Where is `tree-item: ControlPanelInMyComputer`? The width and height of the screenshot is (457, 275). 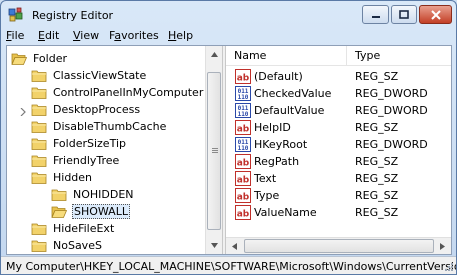
tree-item: ControlPanelInMyComputer is located at coordinates (117, 92).